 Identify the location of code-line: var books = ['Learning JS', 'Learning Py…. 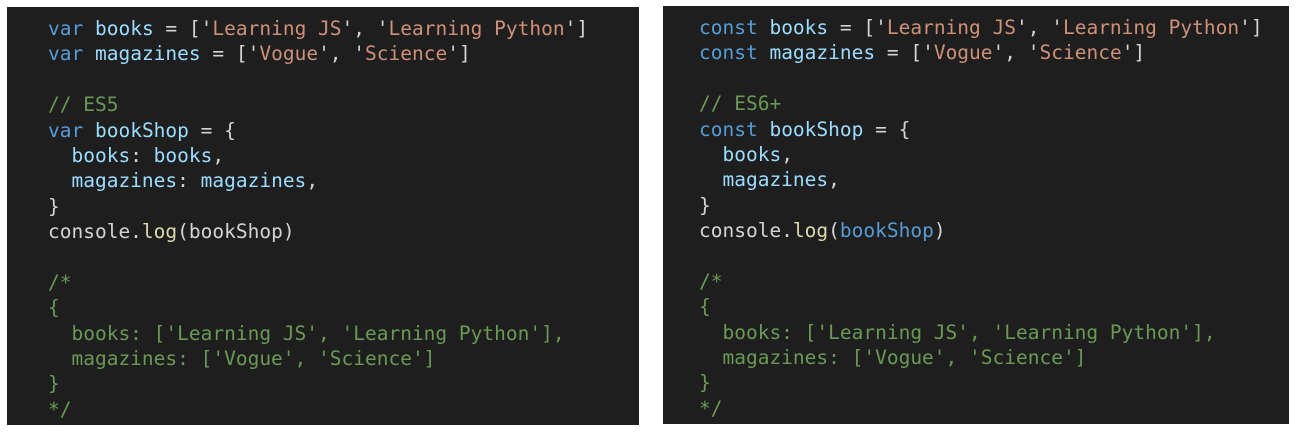
(343, 28).